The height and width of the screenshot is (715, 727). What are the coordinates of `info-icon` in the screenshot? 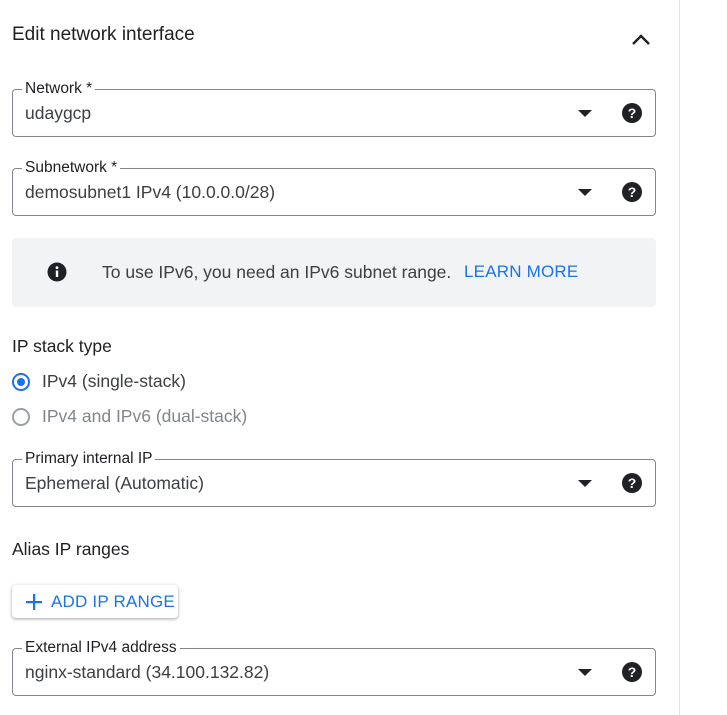 It's located at (57, 272).